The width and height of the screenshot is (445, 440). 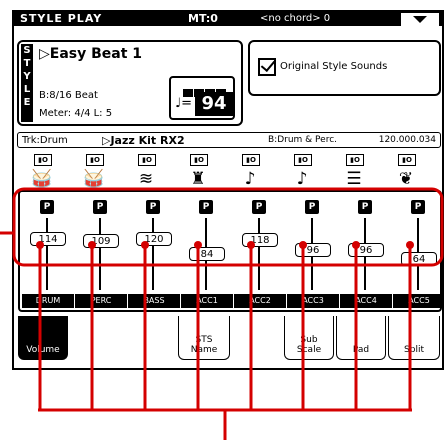 I want to click on tab-label: Sub Scale, so click(x=309, y=345).